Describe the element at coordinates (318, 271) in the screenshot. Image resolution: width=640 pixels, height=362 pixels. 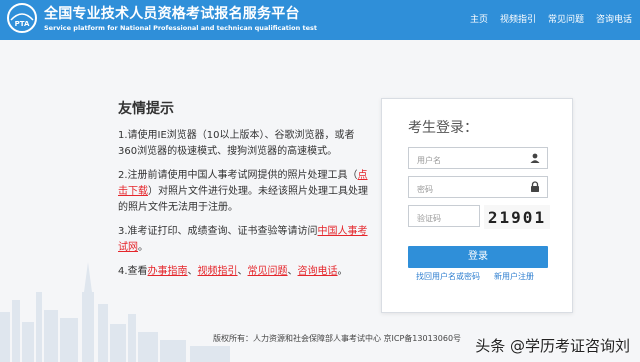
I see `hotline-link: 咨询电话` at that location.